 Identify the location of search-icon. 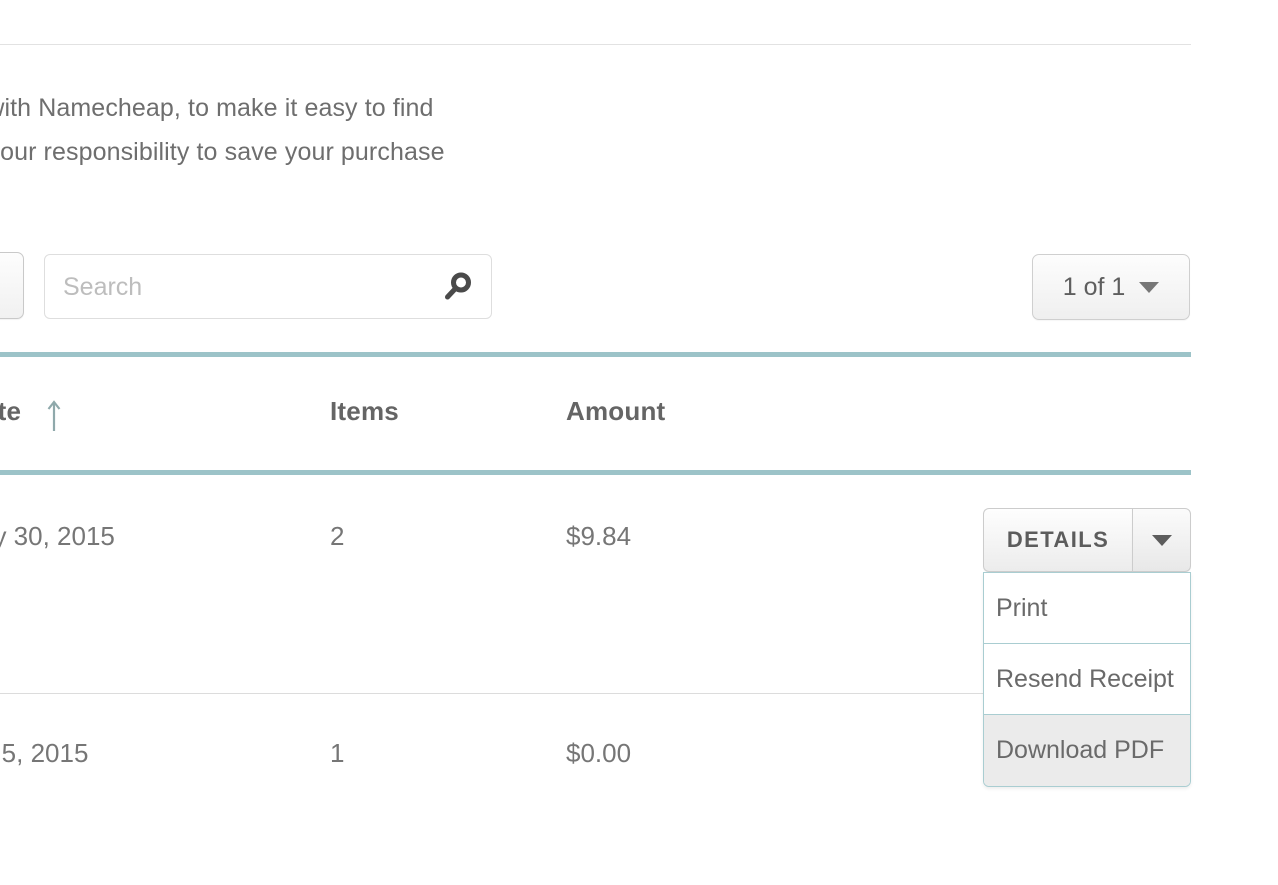
(458, 287).